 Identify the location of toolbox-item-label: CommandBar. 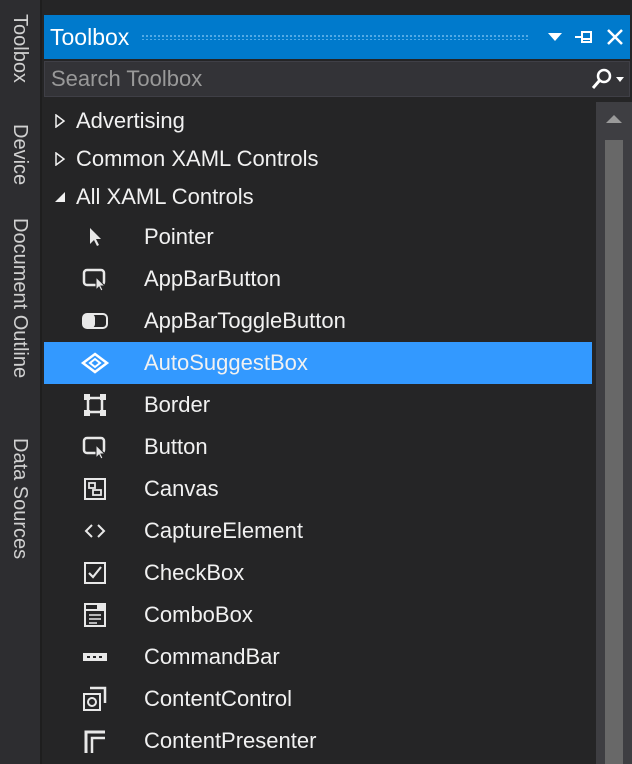
(212, 656).